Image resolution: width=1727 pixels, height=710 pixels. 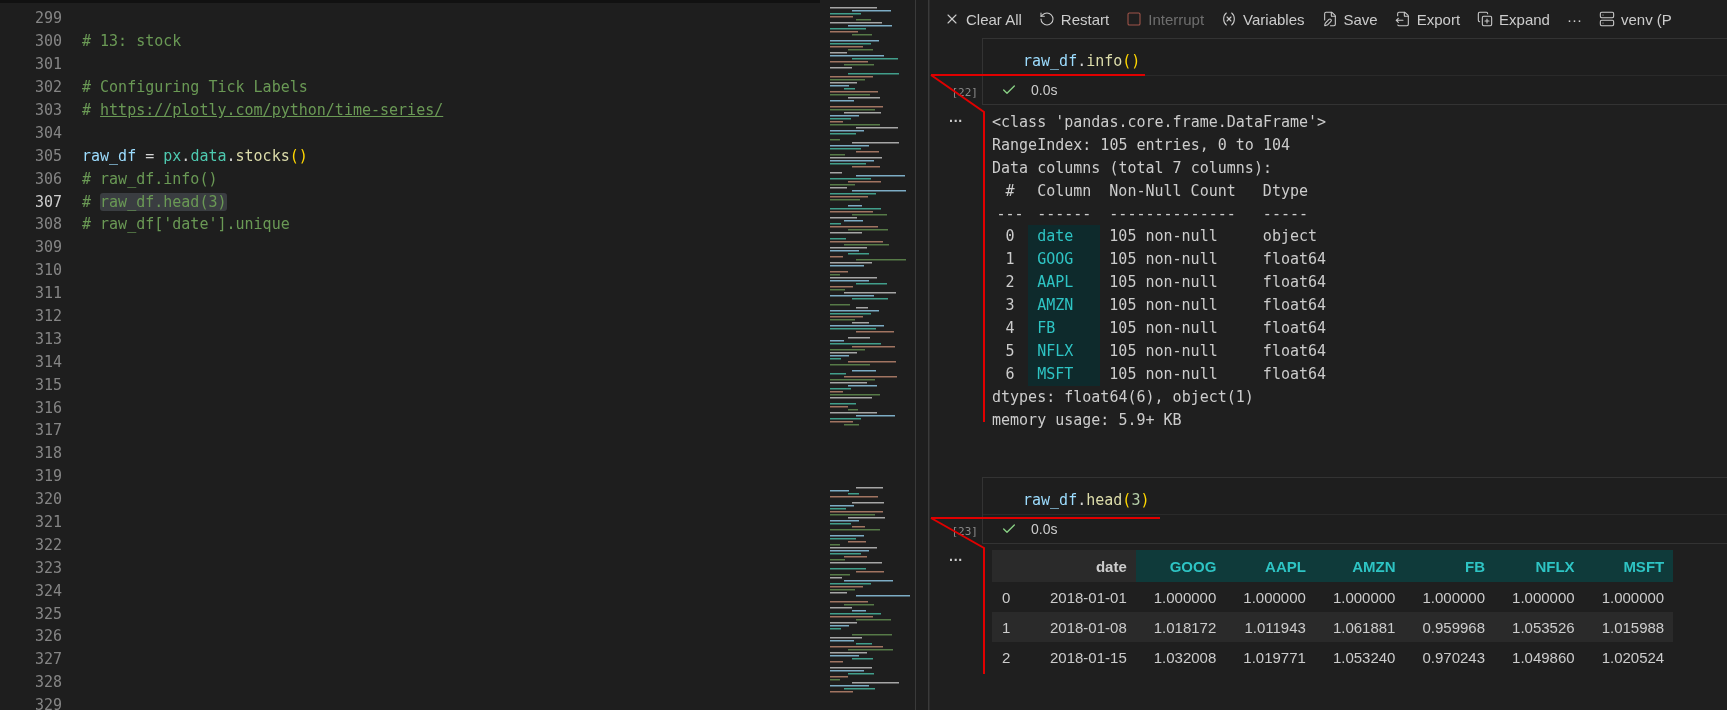 What do you see at coordinates (1263, 19) in the screenshot?
I see `toolbar-button: Variables` at bounding box center [1263, 19].